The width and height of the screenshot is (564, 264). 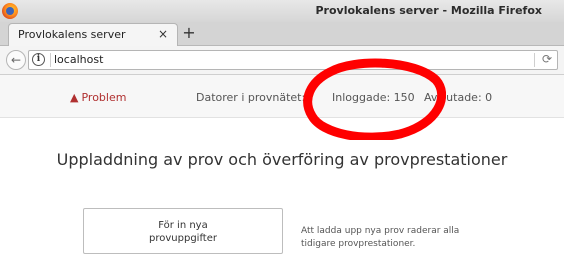 What do you see at coordinates (428, 10) in the screenshot?
I see `window-title: Provlokalens server - Mozilla Firefox` at bounding box center [428, 10].